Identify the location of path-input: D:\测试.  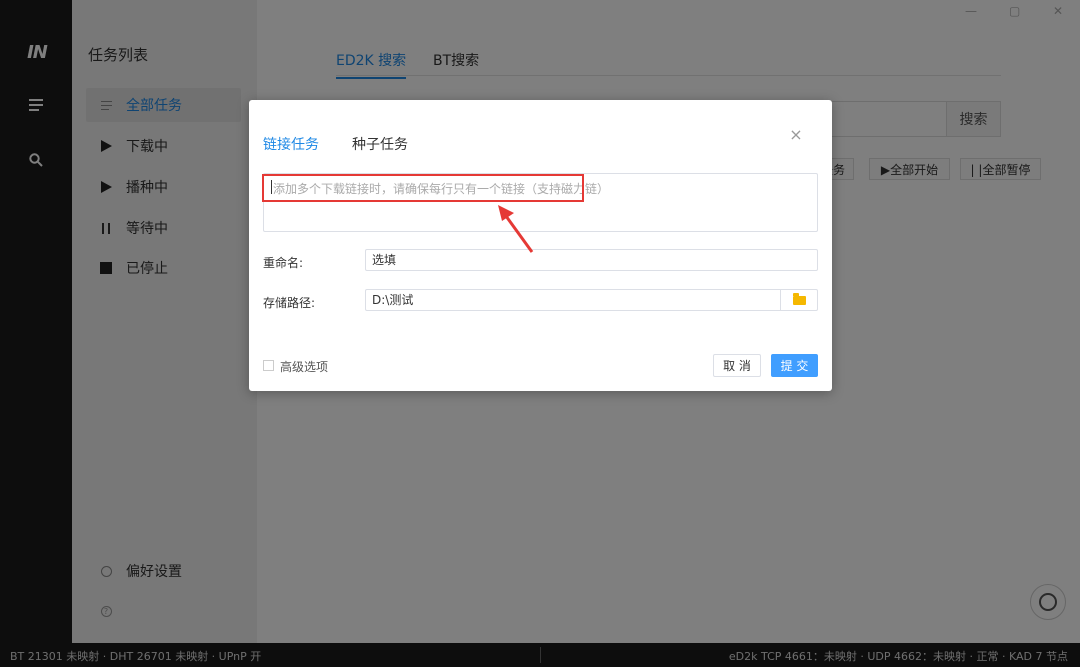
(591, 300).